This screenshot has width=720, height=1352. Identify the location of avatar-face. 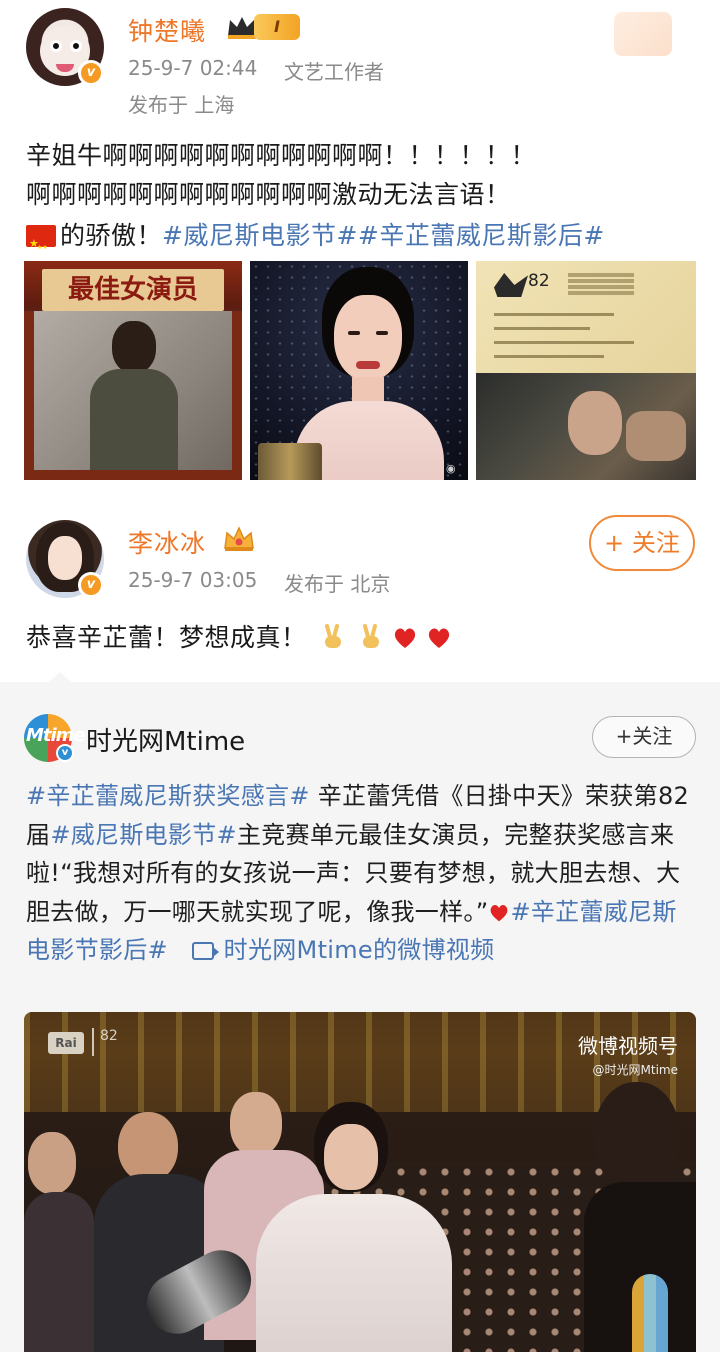
(65, 558).